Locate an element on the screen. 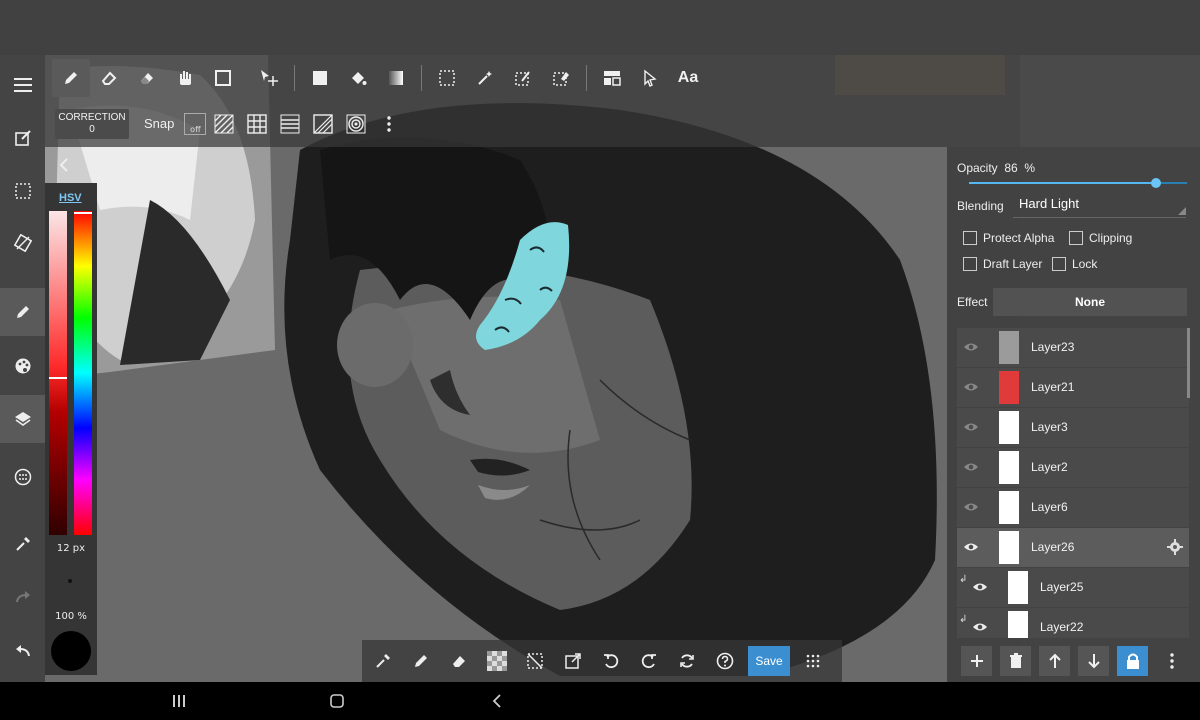  snap-grid-icon is located at coordinates (257, 124).